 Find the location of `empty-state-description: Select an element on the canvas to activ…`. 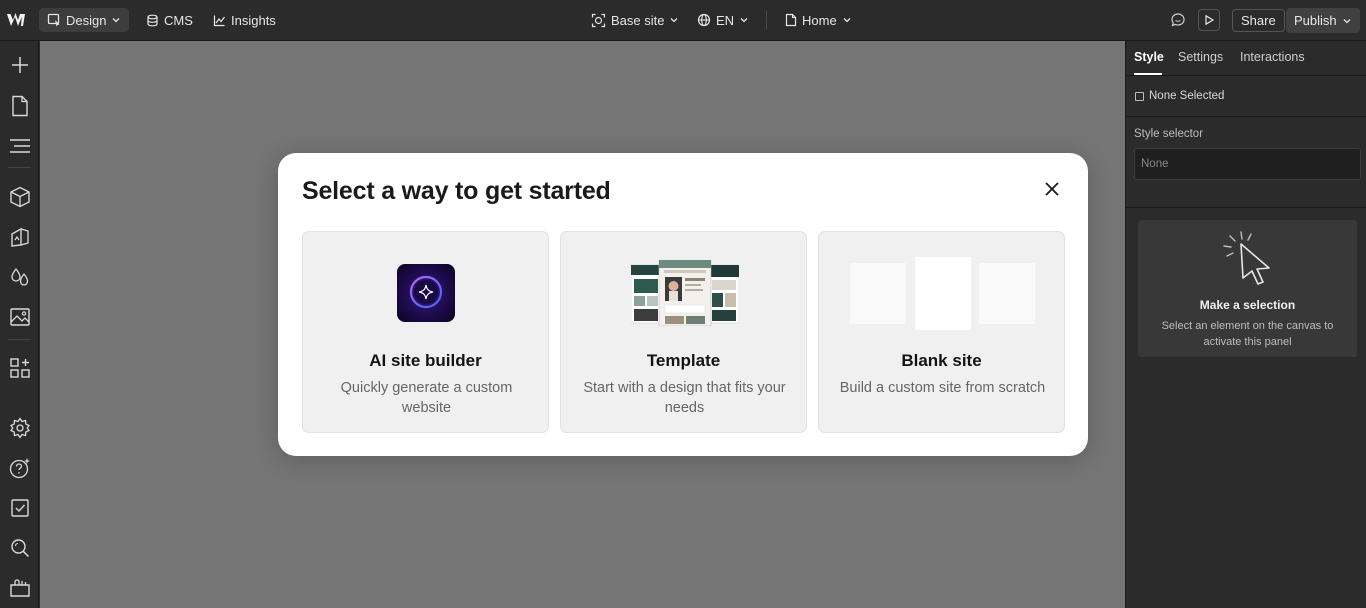

empty-state-description: Select an element on the canvas to activ… is located at coordinates (1247, 334).